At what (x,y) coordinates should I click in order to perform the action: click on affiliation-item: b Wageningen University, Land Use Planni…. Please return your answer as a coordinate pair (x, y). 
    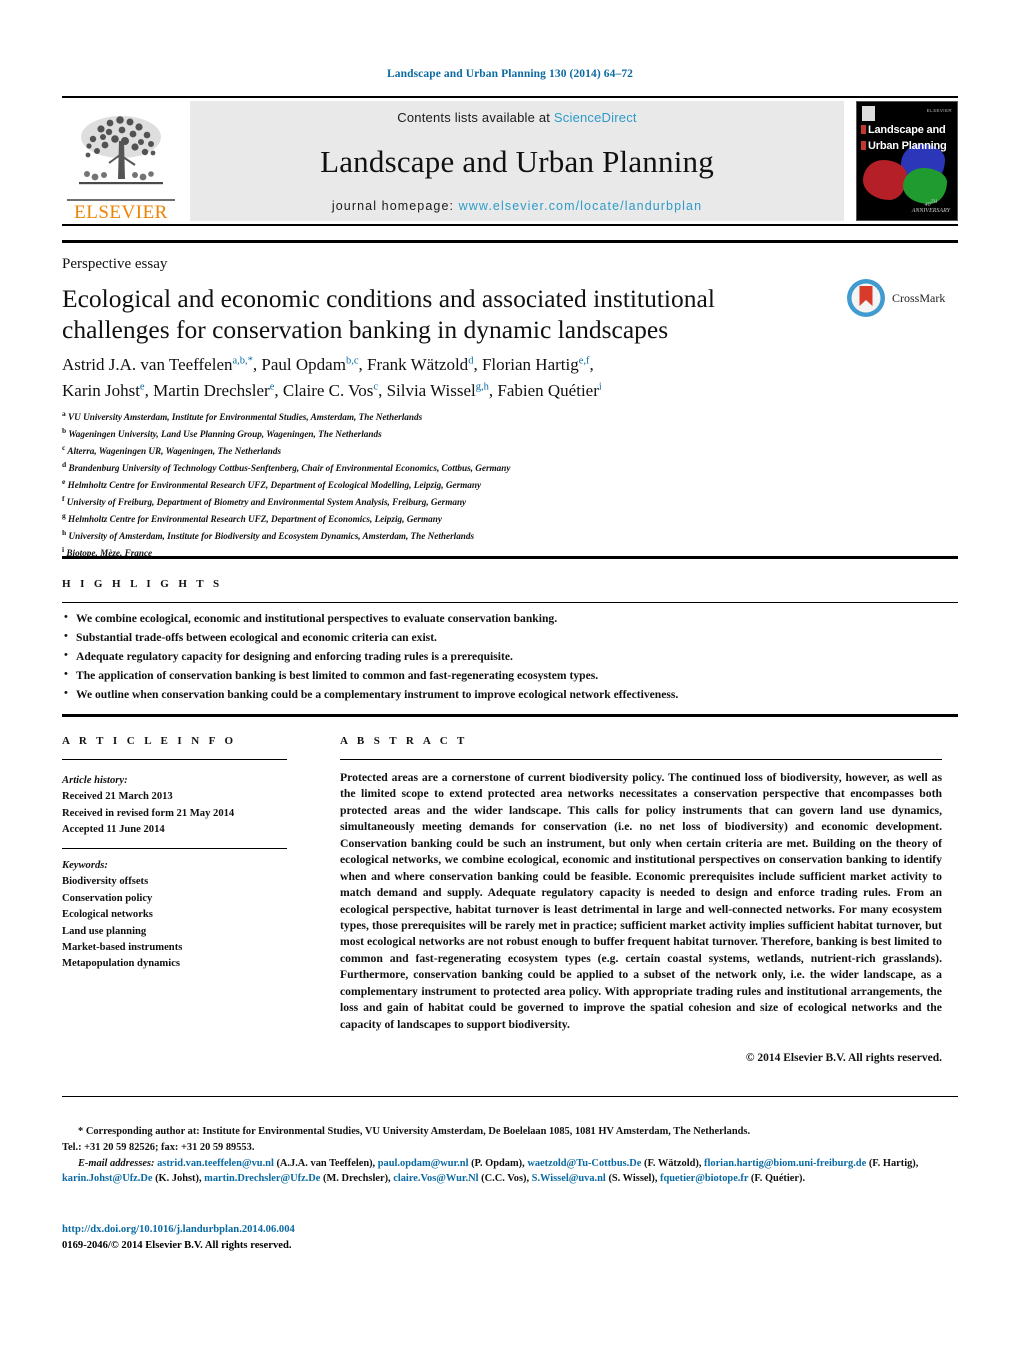
    Looking at the image, I should click on (222, 432).